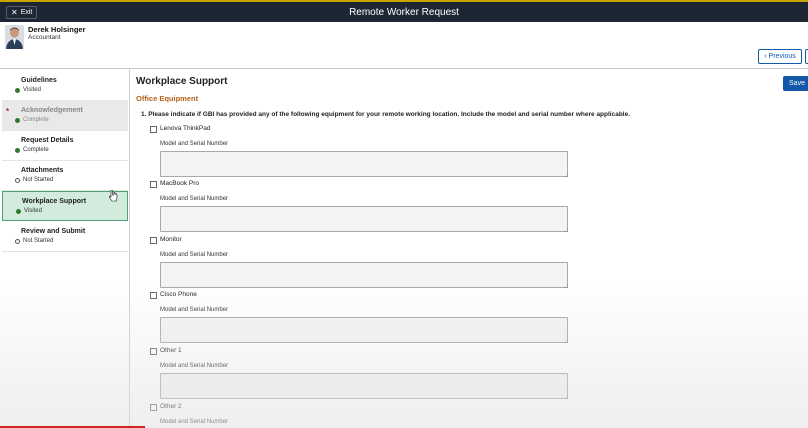 The image size is (808, 428). What do you see at coordinates (182, 81) in the screenshot?
I see `page-title: Workplace Support` at bounding box center [182, 81].